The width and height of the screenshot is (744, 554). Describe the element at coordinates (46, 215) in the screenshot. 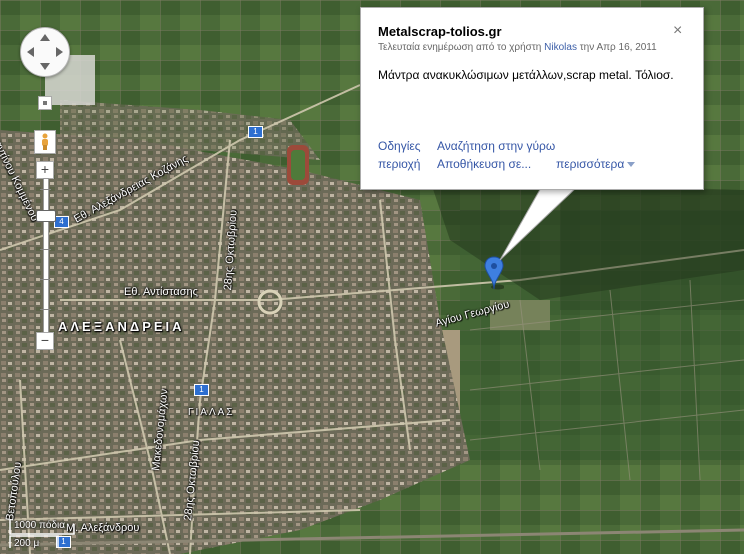

I see `zoom-slider-thumb` at that location.